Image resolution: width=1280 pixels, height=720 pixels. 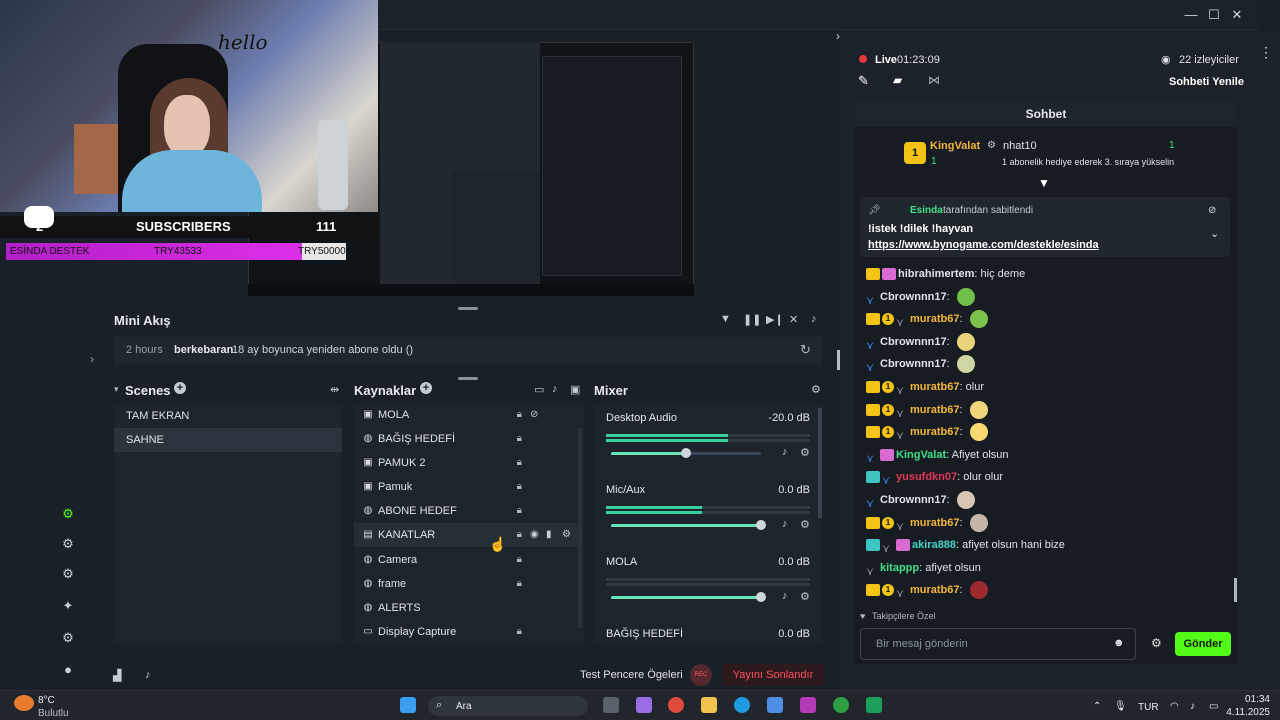 I want to click on link-icon: ⚙, so click(x=68, y=514).